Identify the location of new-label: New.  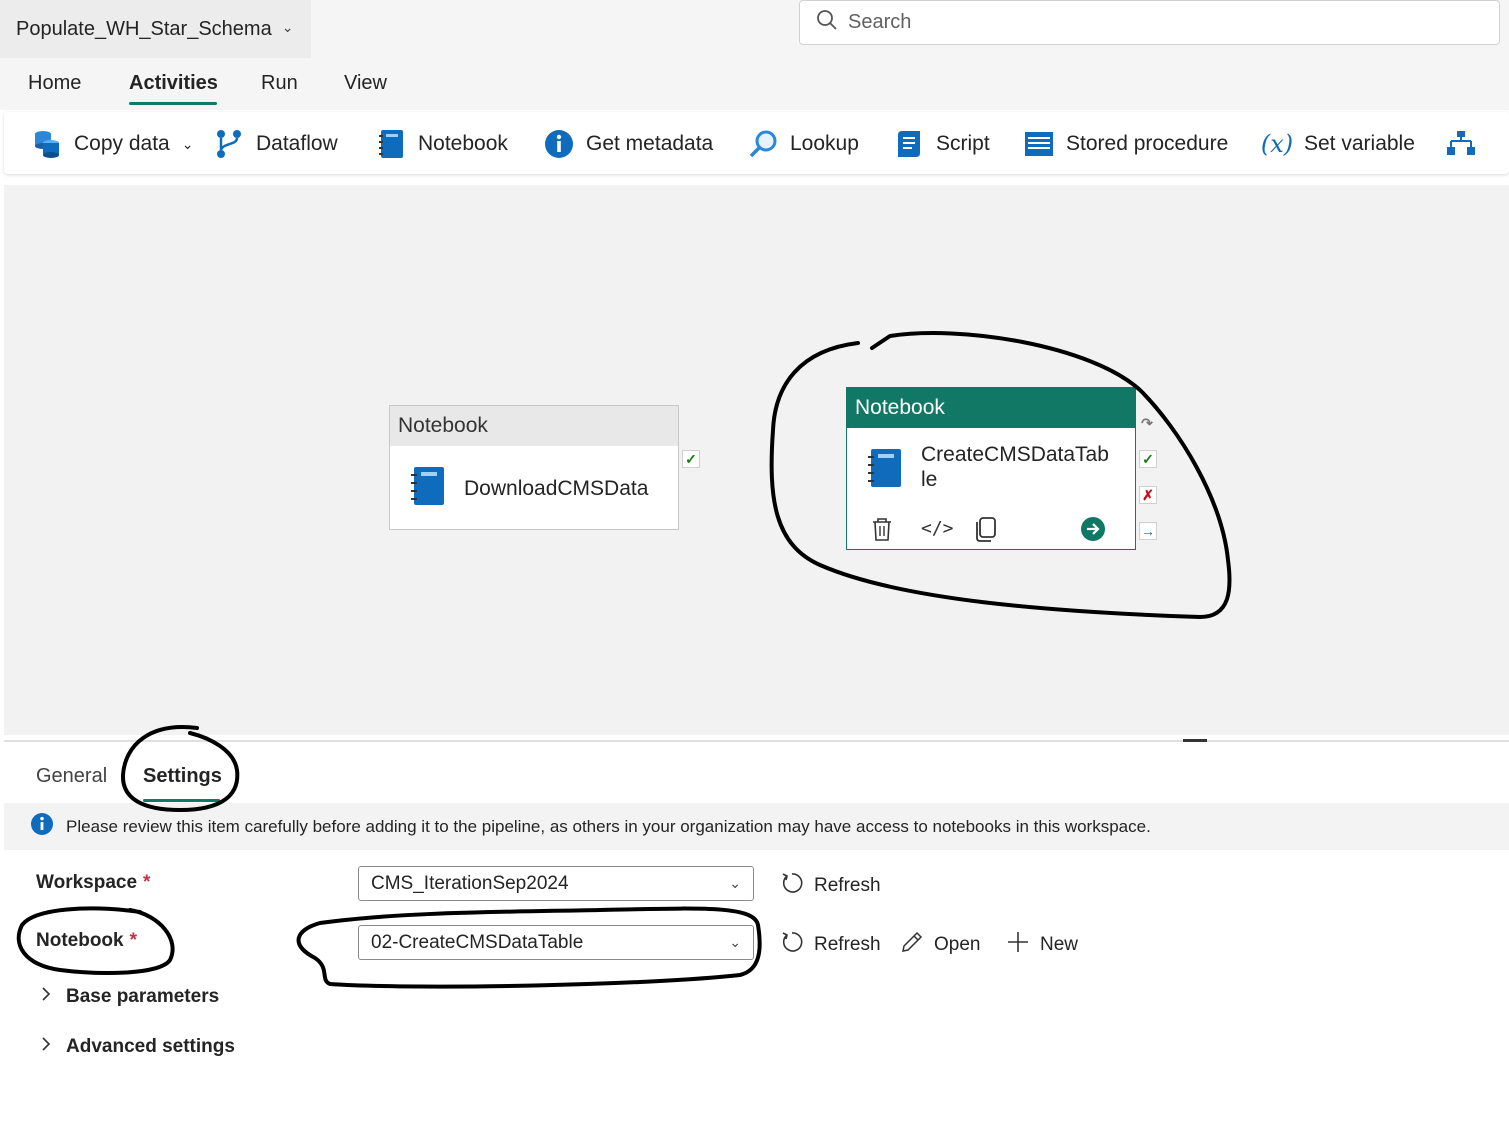
(1059, 944).